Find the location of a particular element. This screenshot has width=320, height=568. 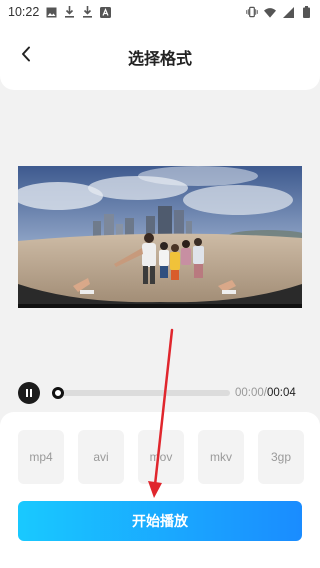

wifi-icon is located at coordinates (270, 12).